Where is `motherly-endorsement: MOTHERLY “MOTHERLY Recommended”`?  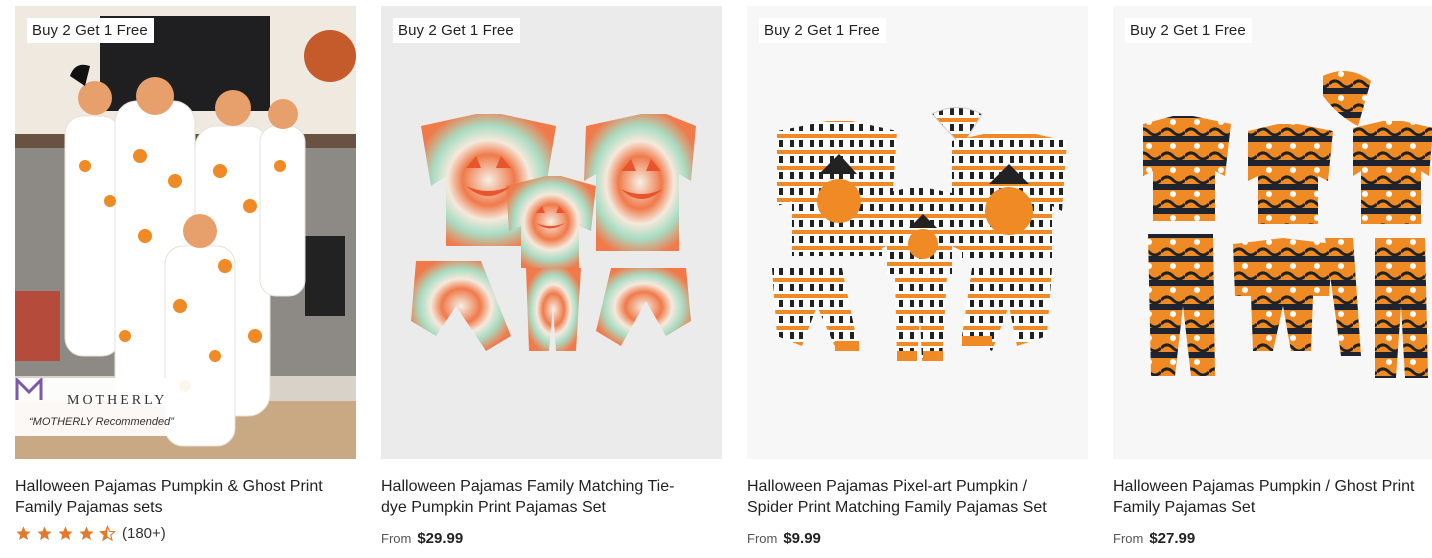 motherly-endorsement: MOTHERLY “MOTHERLY Recommended” is located at coordinates (104, 407).